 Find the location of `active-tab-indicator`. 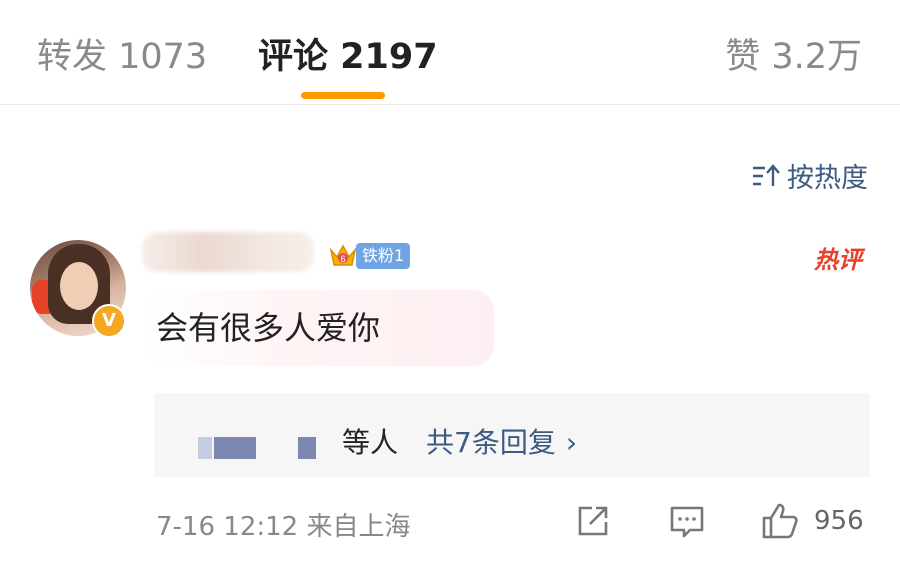

active-tab-indicator is located at coordinates (343, 95).